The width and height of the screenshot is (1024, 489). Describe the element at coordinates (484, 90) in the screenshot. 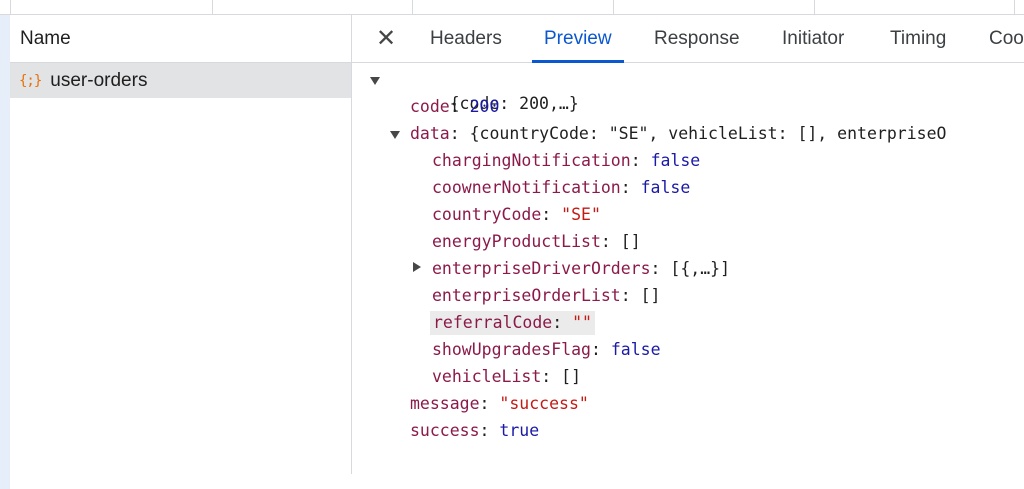

I see `tree-root-row: {code: 200,…}` at that location.